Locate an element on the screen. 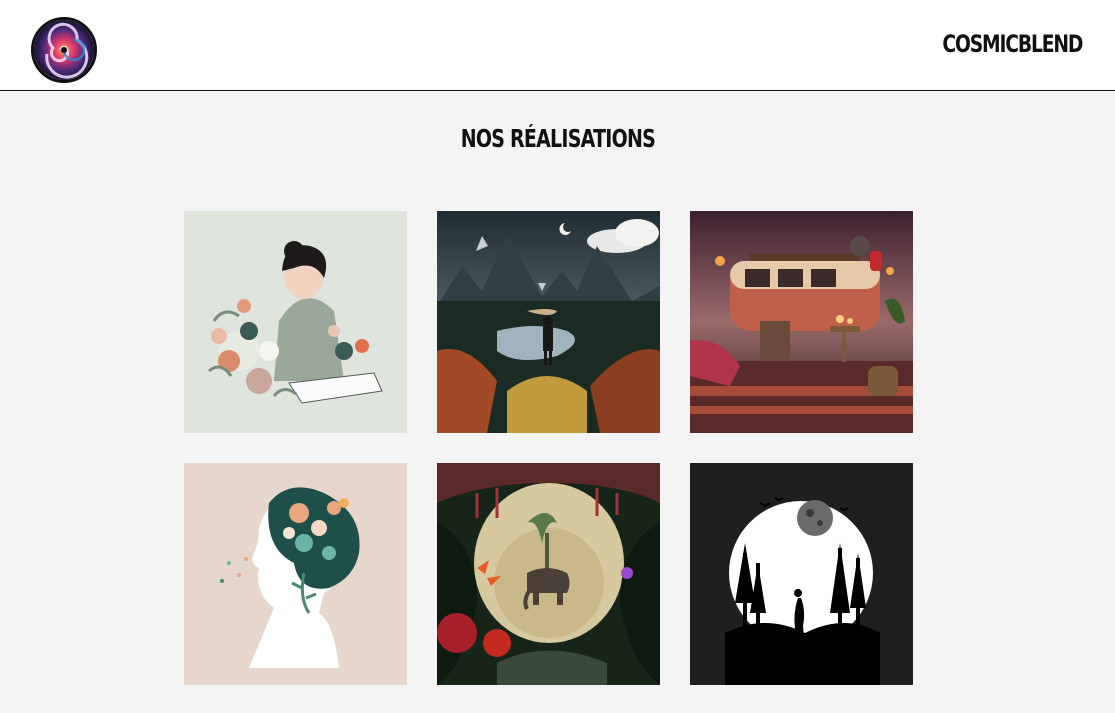 The image size is (1115, 713). woman-profile-with-flower-hair-illustration is located at coordinates (295, 574).